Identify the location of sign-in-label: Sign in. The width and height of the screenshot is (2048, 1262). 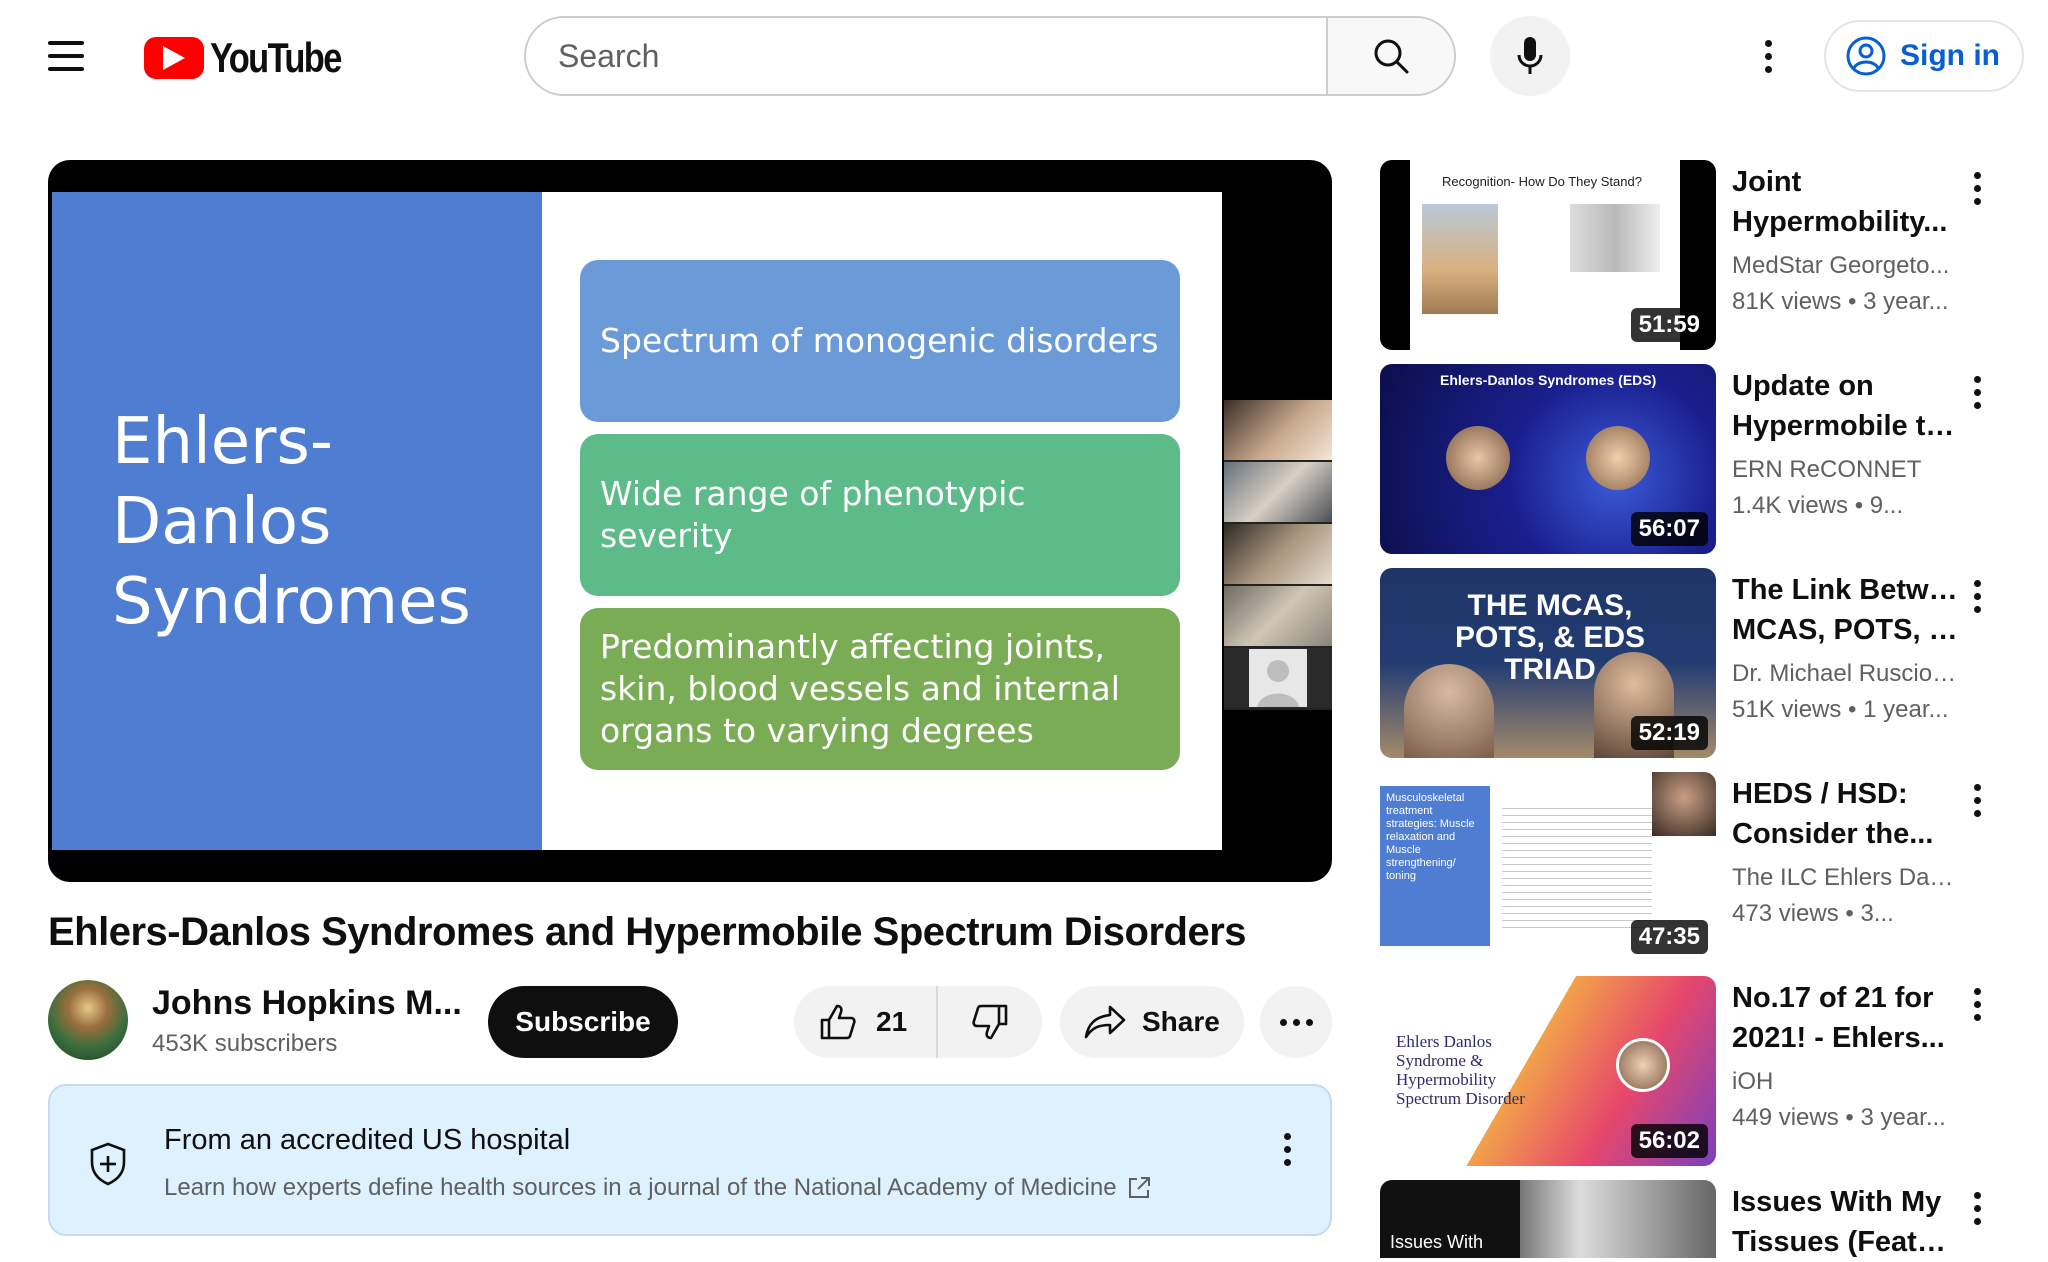
(1950, 55).